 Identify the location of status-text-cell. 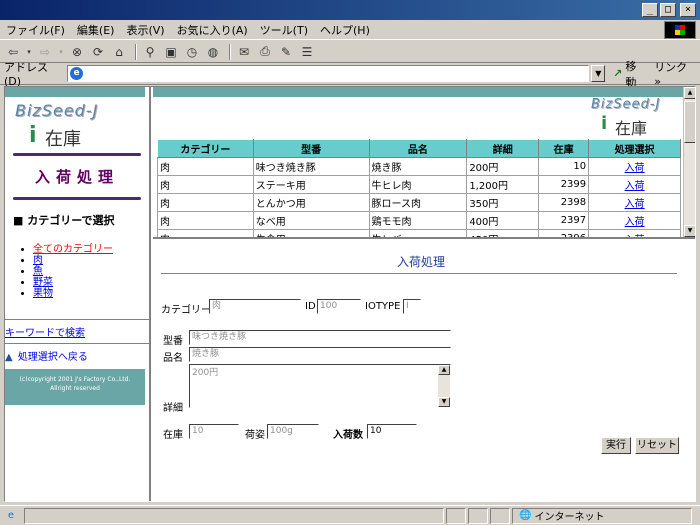
(234, 515).